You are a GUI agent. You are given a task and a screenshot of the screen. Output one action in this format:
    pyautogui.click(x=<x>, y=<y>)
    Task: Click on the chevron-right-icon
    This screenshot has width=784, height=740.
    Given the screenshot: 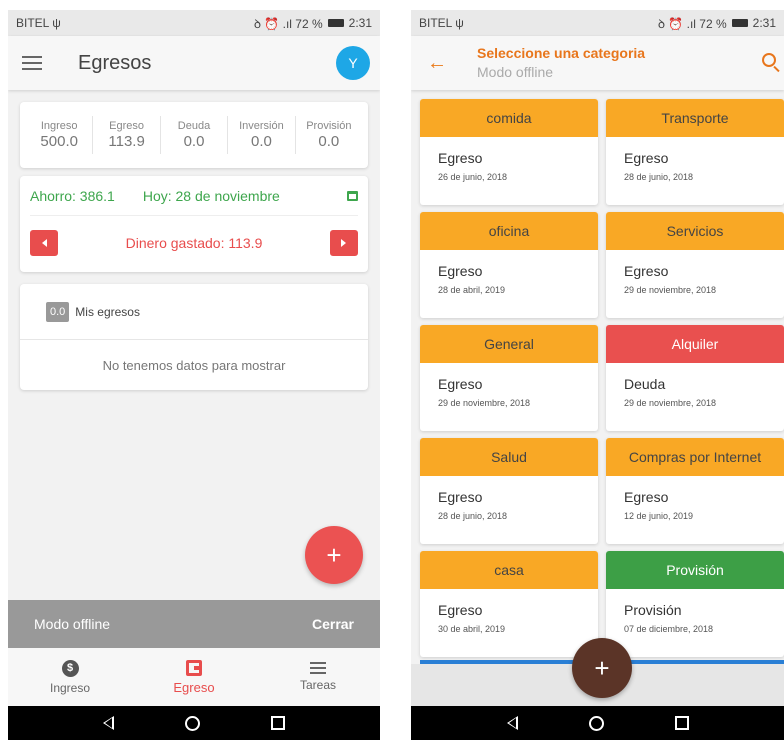 What is the action you would take?
    pyautogui.click(x=344, y=243)
    